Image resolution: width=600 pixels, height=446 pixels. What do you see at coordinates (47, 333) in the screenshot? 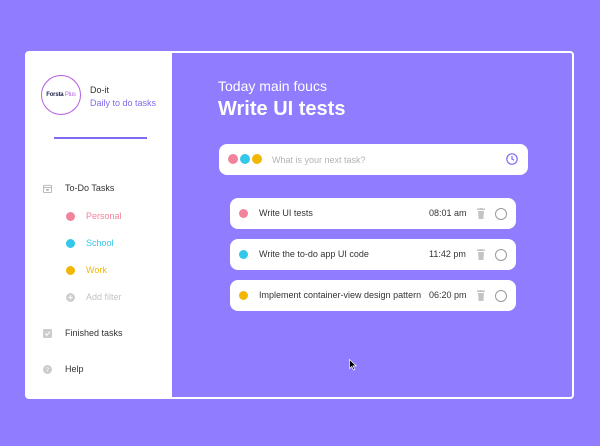
I see `checklist-icon` at bounding box center [47, 333].